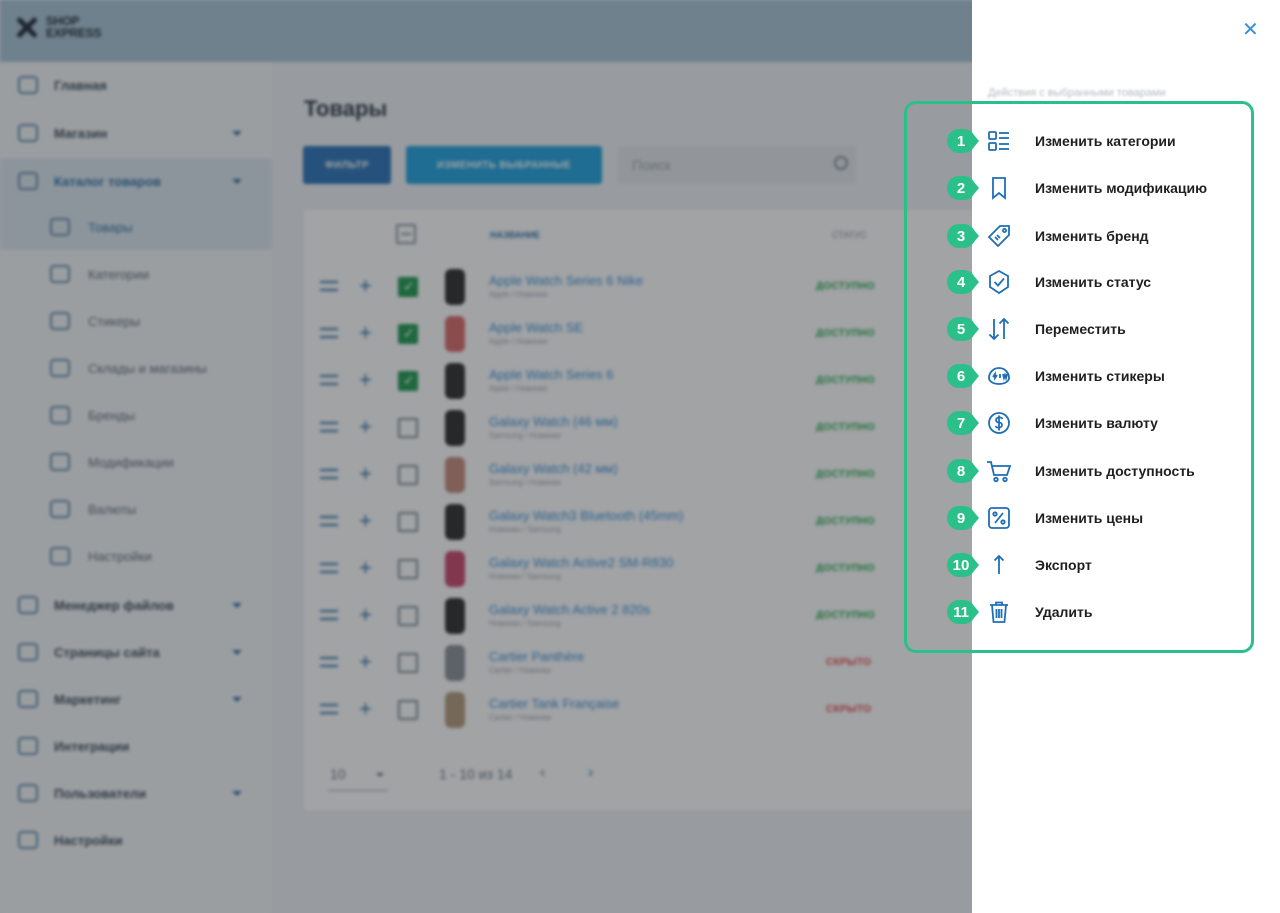  Describe the element at coordinates (1063, 565) in the screenshot. I see `action-label: Экспорт` at that location.